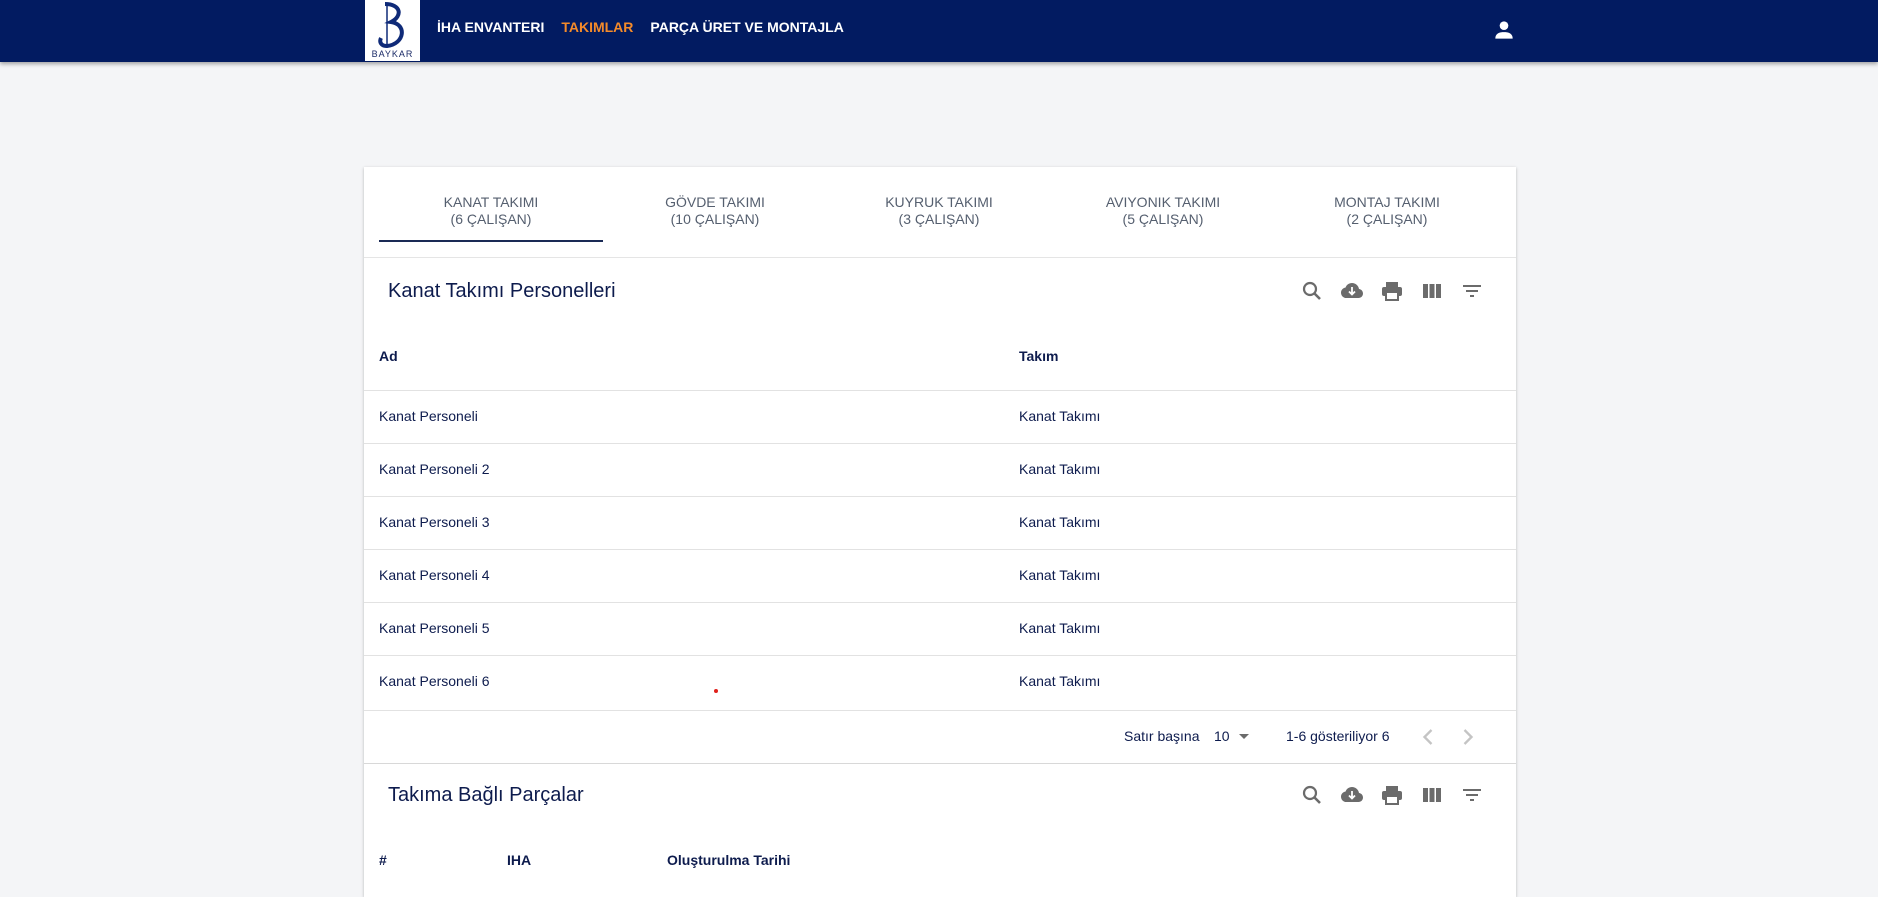  Describe the element at coordinates (434, 575) in the screenshot. I see `cell-ad: Kanat Personeli 4` at that location.